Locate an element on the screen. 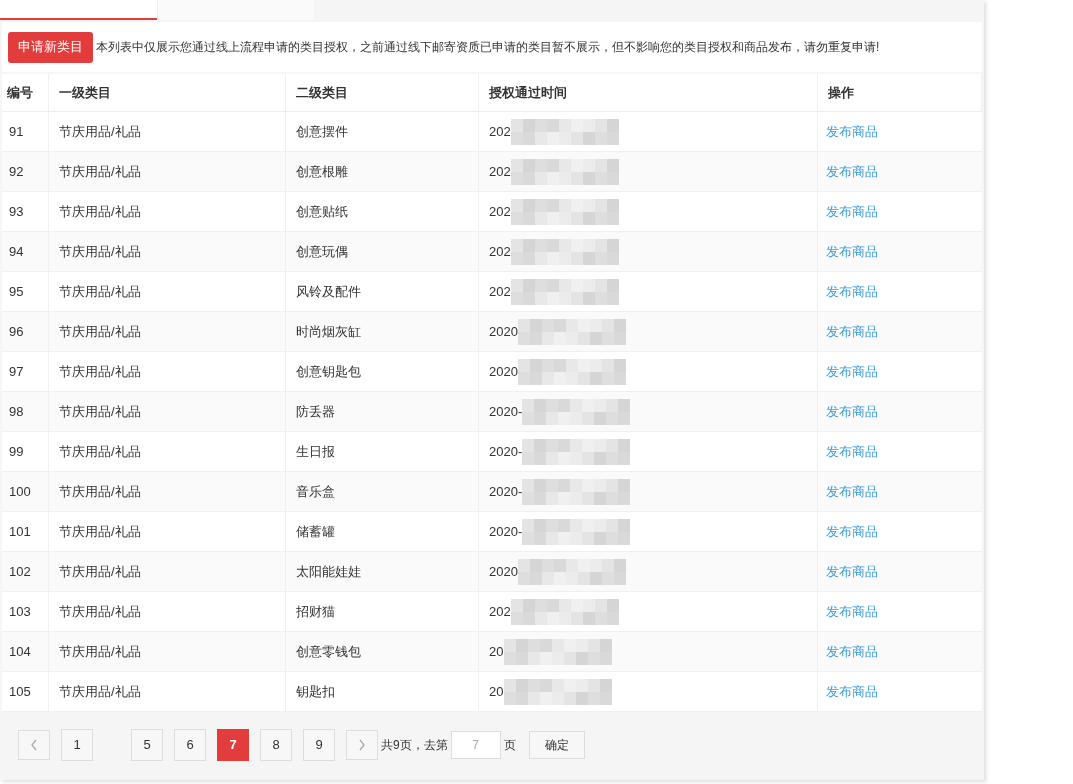  table-cell-text: 100 is located at coordinates (20, 491).